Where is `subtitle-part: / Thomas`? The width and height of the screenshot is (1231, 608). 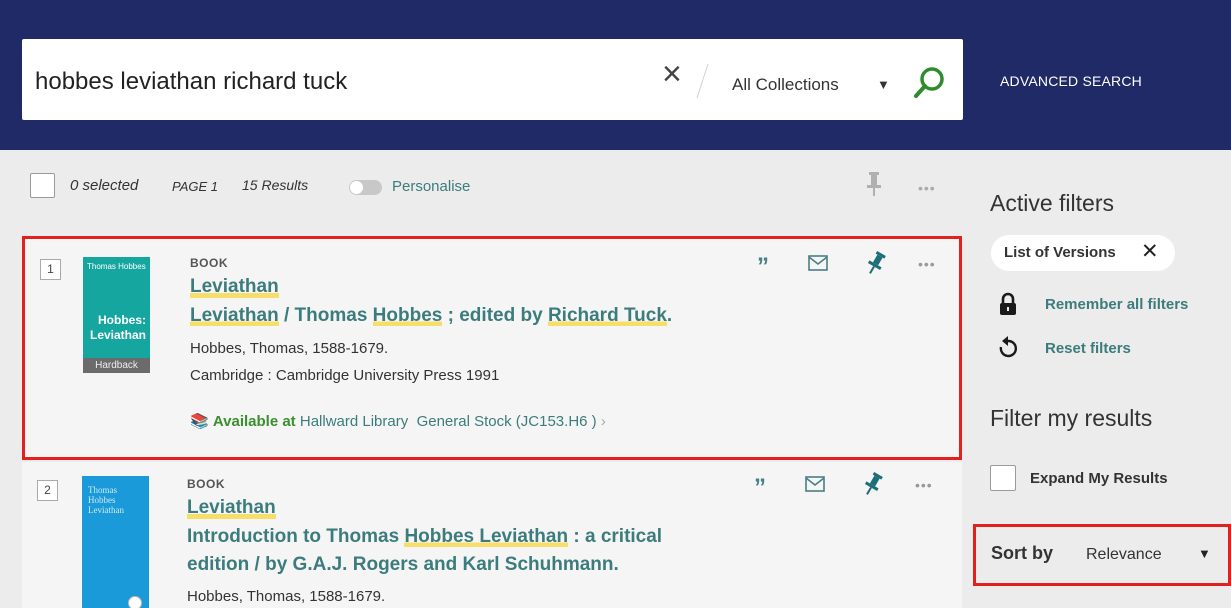 subtitle-part: / Thomas is located at coordinates (325, 315).